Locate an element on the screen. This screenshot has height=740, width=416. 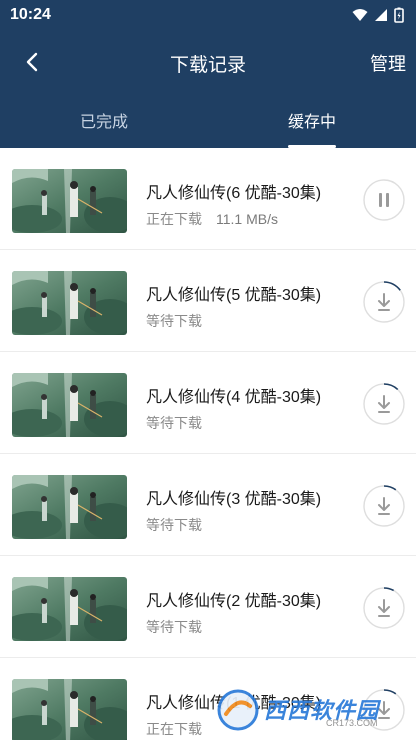
status-time: 10:24 is located at coordinates (30, 14).